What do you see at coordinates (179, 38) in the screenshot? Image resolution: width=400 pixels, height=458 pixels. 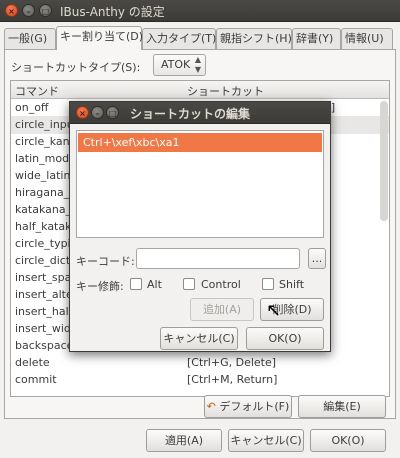 I see `tab-input-type: 入力タイプ(T)` at bounding box center [179, 38].